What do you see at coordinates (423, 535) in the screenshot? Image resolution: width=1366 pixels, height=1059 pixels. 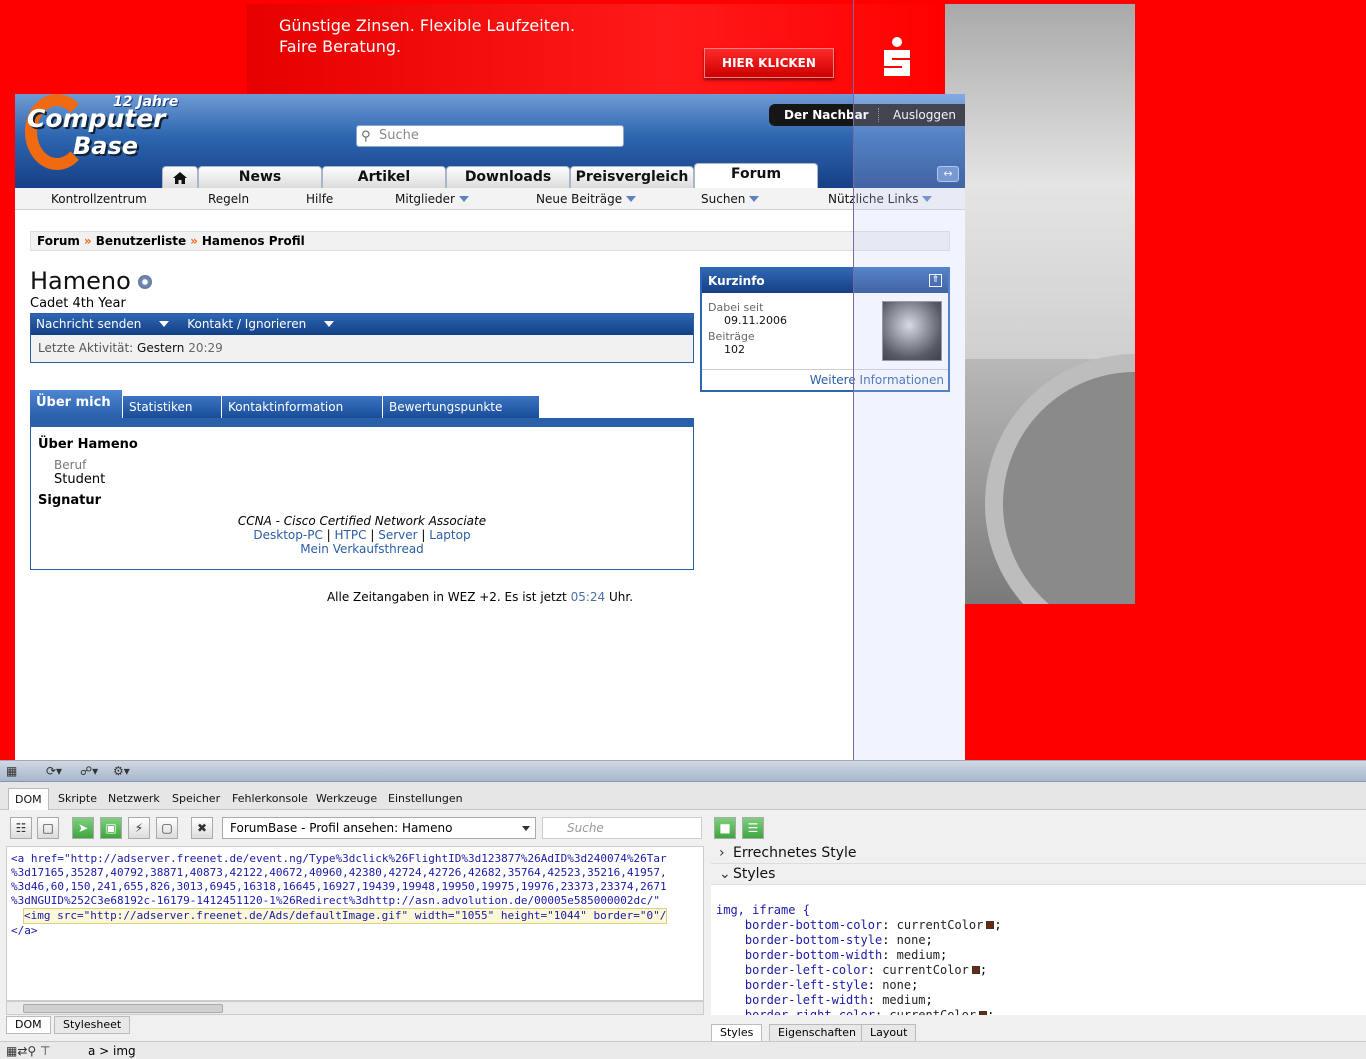 I see `sig-sep: |` at bounding box center [423, 535].